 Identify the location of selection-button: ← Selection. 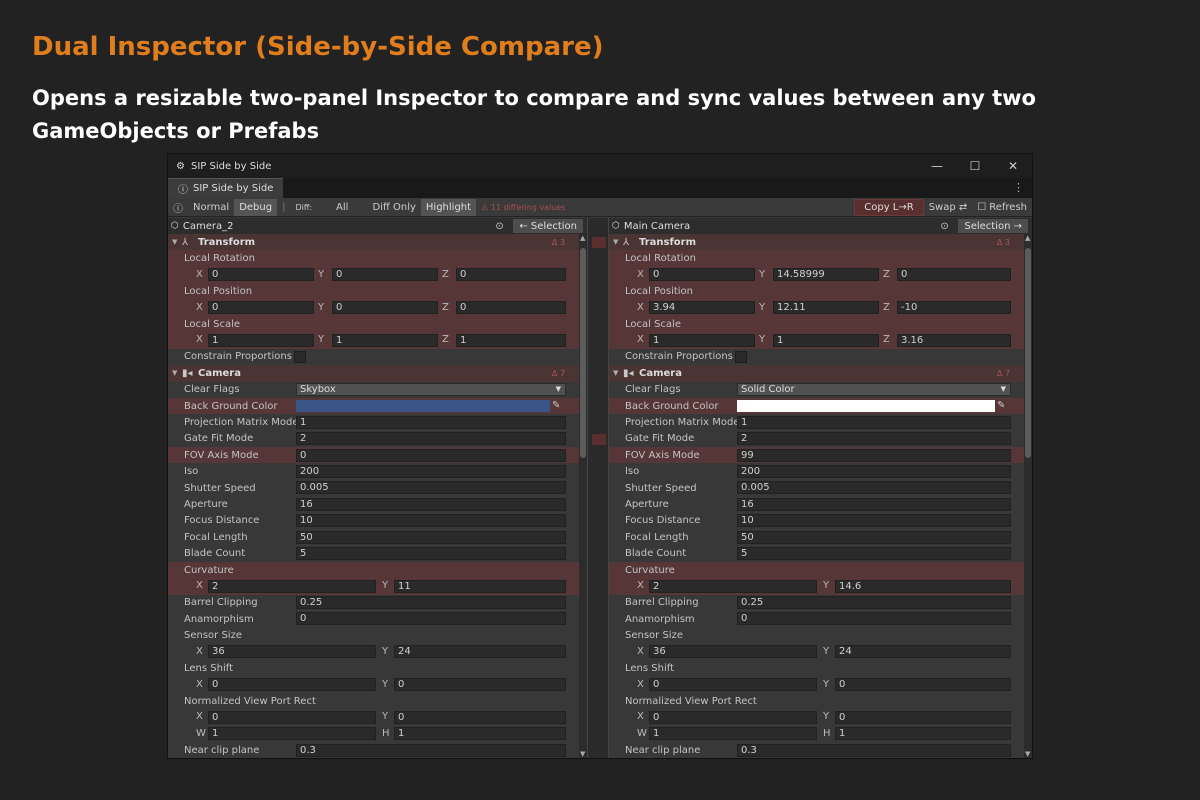
(548, 226).